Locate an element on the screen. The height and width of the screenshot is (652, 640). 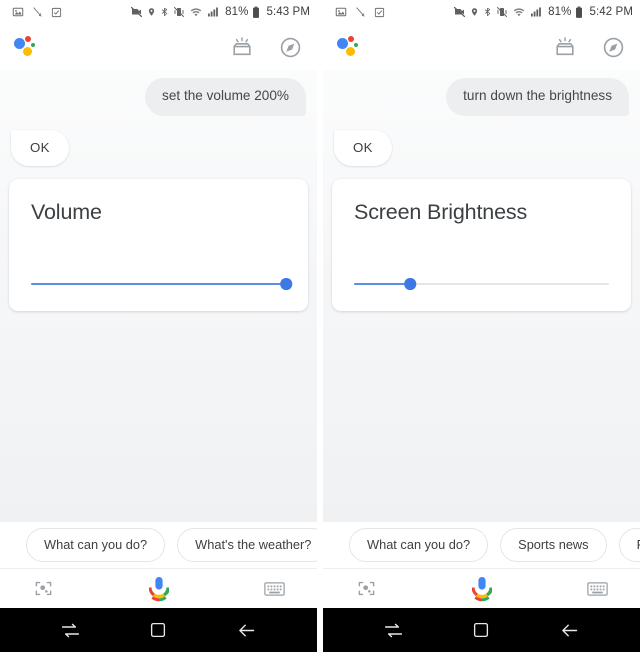
clock-label: 5:43 PM is located at coordinates (288, 12).